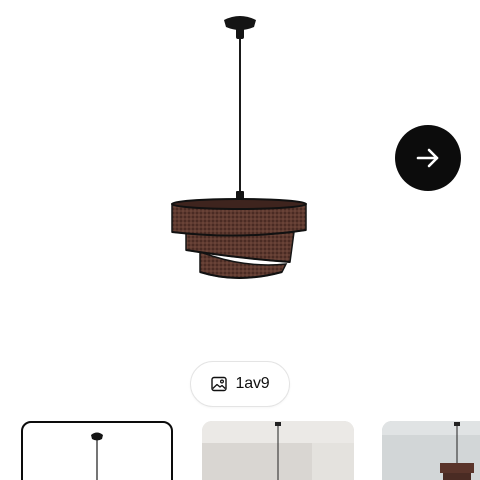  I want to click on thumbnail-2-image, so click(278, 450).